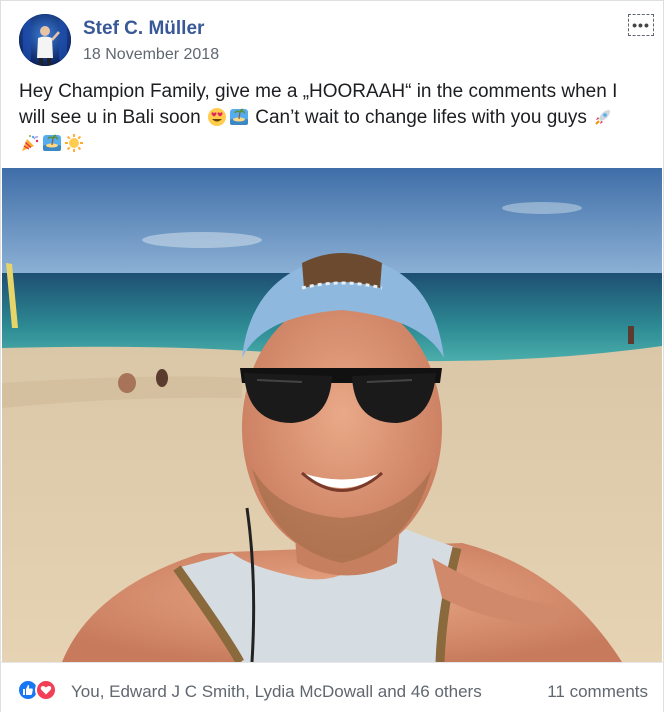 The width and height of the screenshot is (666, 714). Describe the element at coordinates (30, 143) in the screenshot. I see `party-popper-icon` at that location.